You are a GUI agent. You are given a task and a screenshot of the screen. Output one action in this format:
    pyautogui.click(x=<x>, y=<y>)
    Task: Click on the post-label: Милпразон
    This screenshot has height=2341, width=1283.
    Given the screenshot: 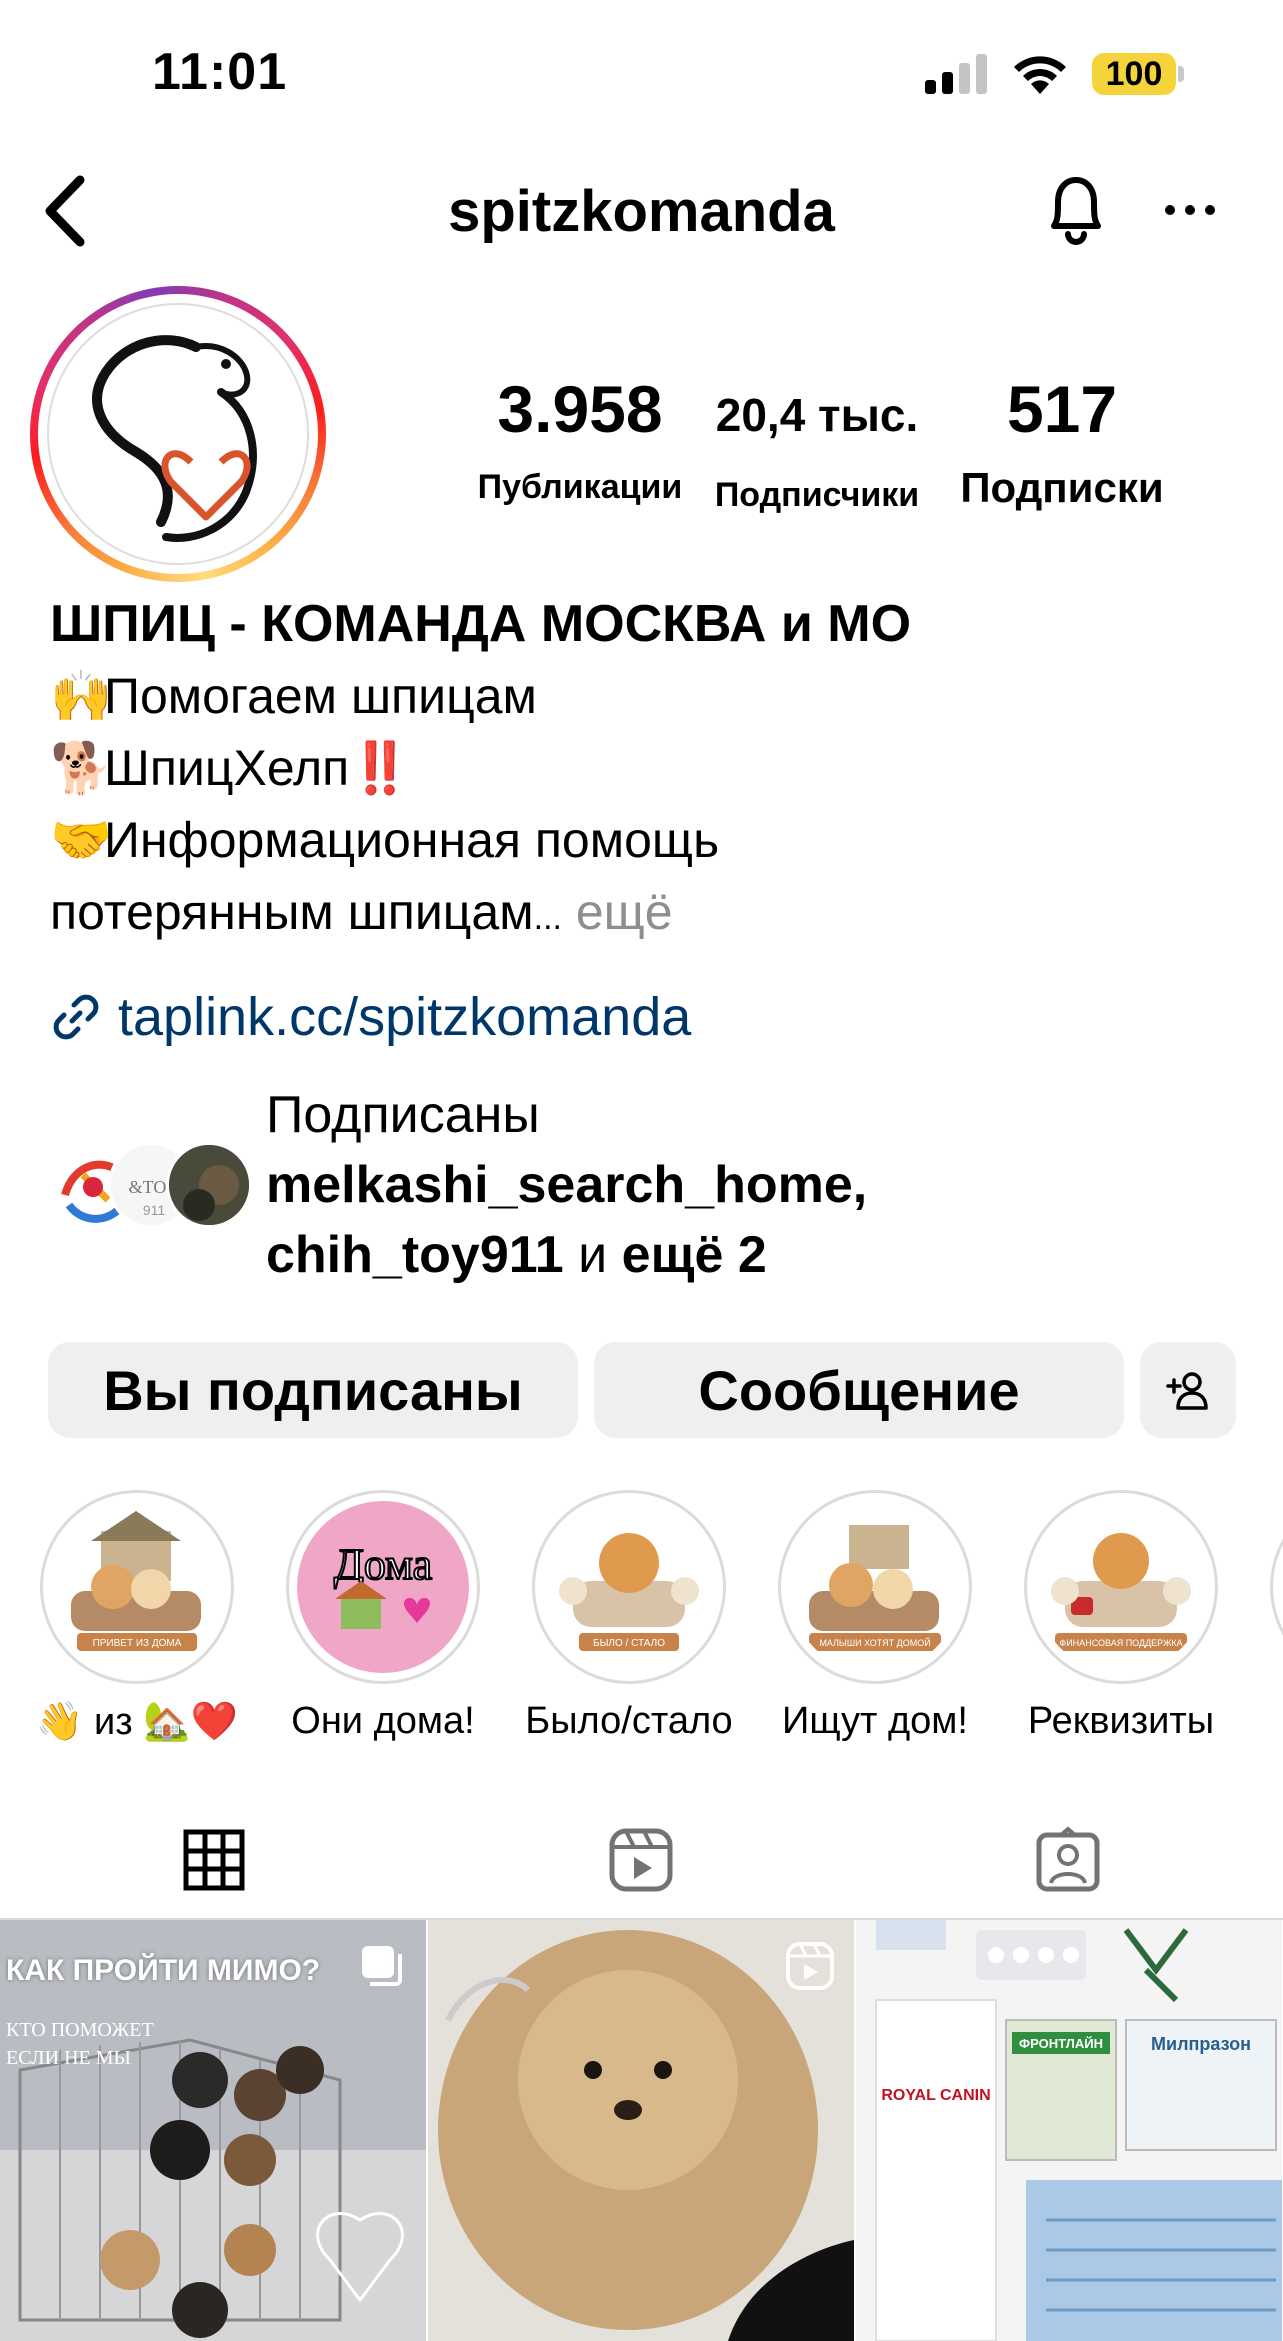 What is the action you would take?
    pyautogui.click(x=1201, y=2044)
    